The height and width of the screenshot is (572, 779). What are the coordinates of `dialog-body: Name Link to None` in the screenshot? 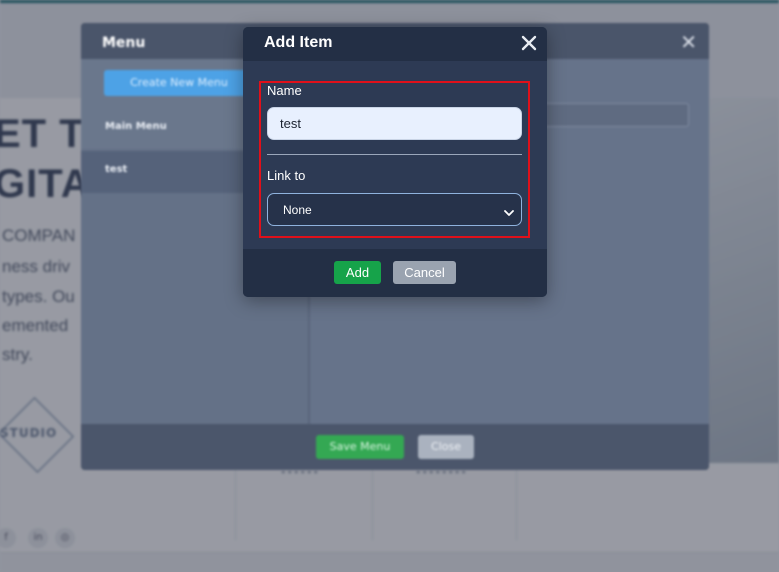 It's located at (395, 155).